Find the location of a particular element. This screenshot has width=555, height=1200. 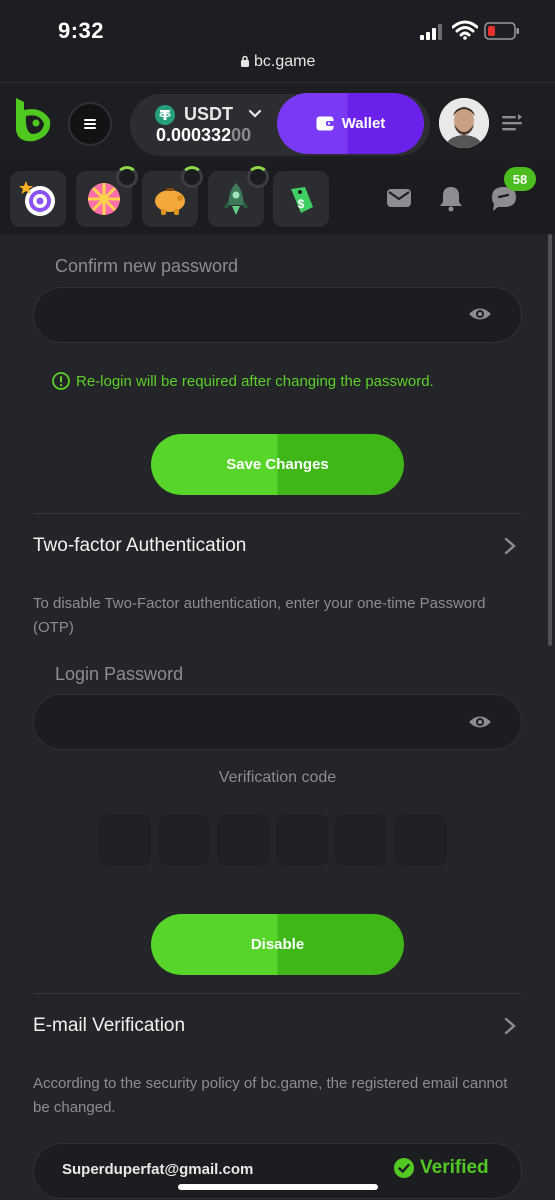

chevron-down-icon is located at coordinates (255, 114).